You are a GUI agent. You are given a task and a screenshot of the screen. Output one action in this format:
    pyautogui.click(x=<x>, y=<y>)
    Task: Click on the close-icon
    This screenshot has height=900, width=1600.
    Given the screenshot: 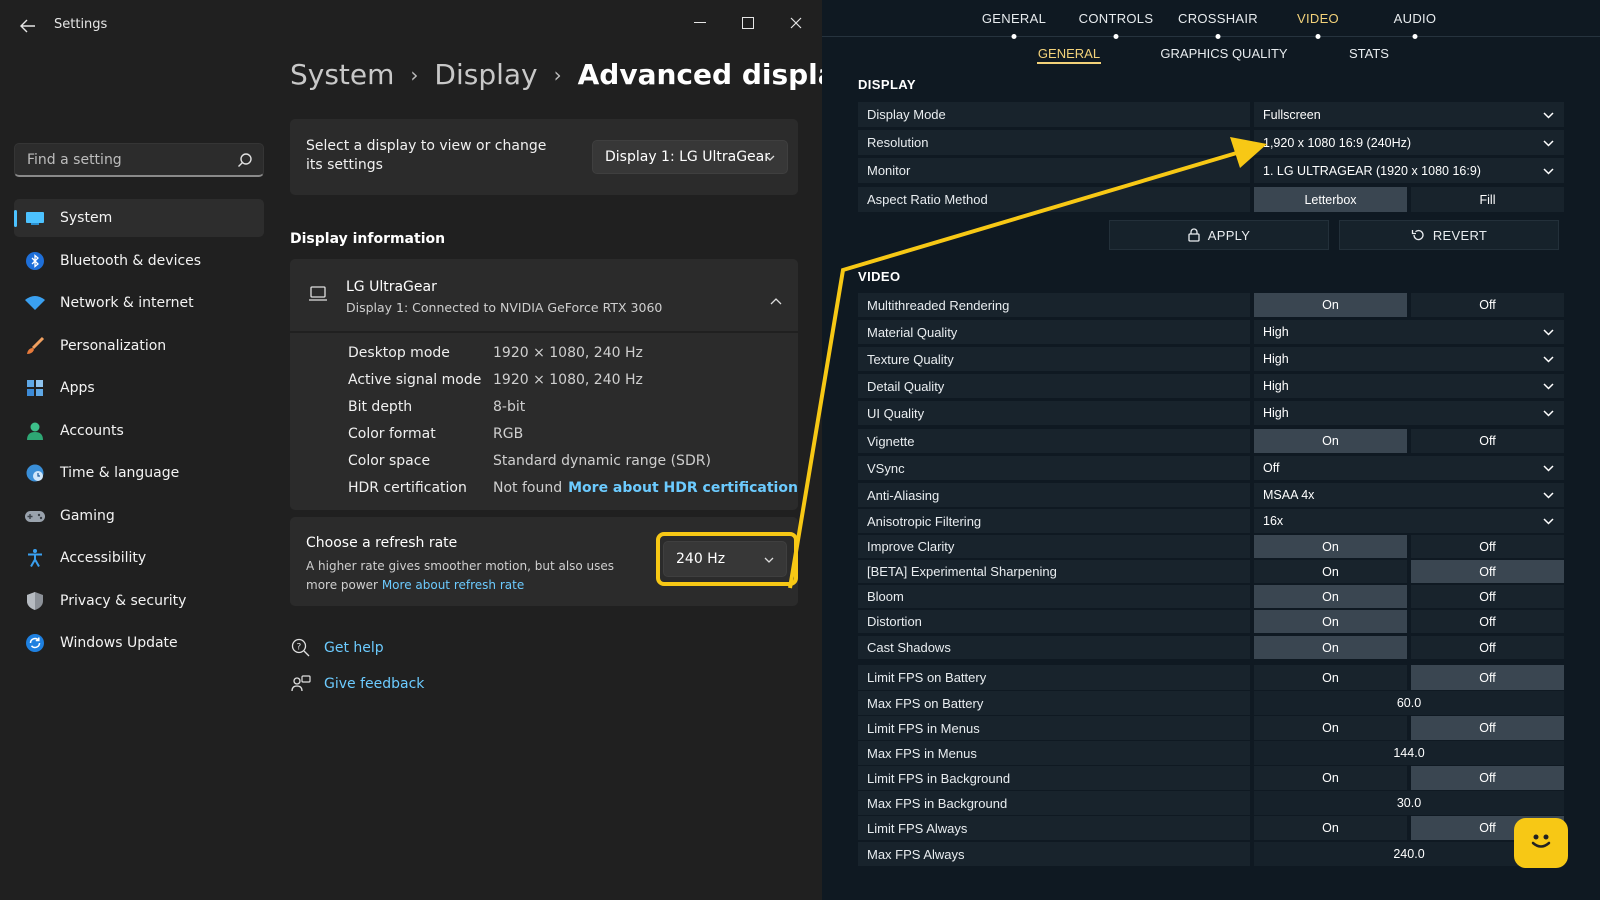 What is the action you would take?
    pyautogui.click(x=796, y=23)
    